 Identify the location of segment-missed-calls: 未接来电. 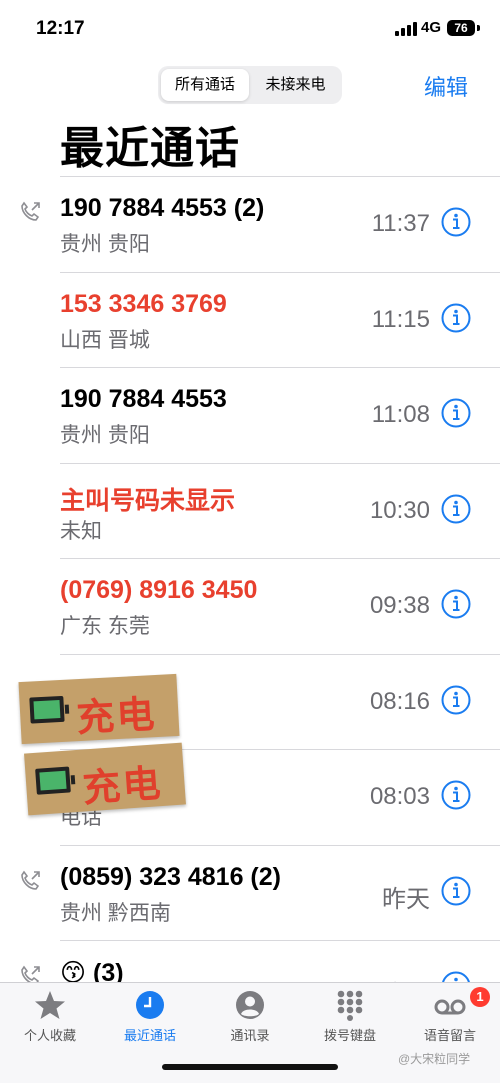
(295, 85).